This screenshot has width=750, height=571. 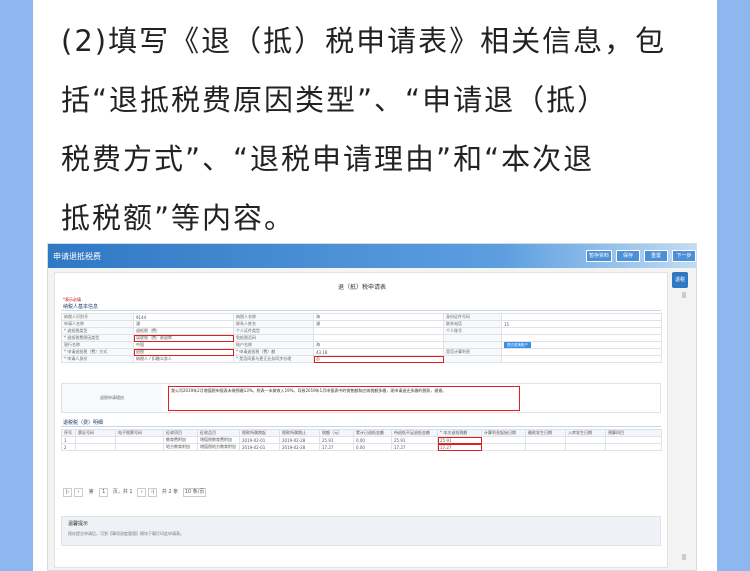 I want to click on table-row: * 申请退抵税（费）方式 退税 * 申请退抵税（费）额 43.18 是否计算利息, so click(x=361, y=352).